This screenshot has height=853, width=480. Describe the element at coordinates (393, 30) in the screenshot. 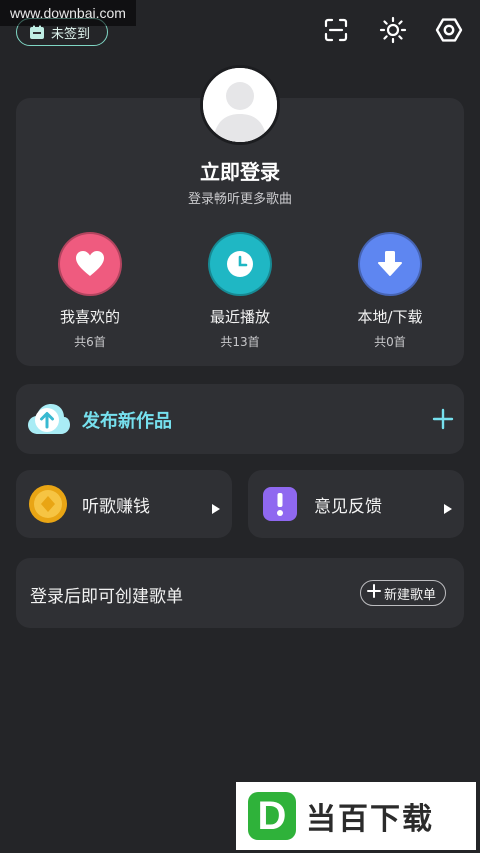

I see `brightness-icon` at that location.